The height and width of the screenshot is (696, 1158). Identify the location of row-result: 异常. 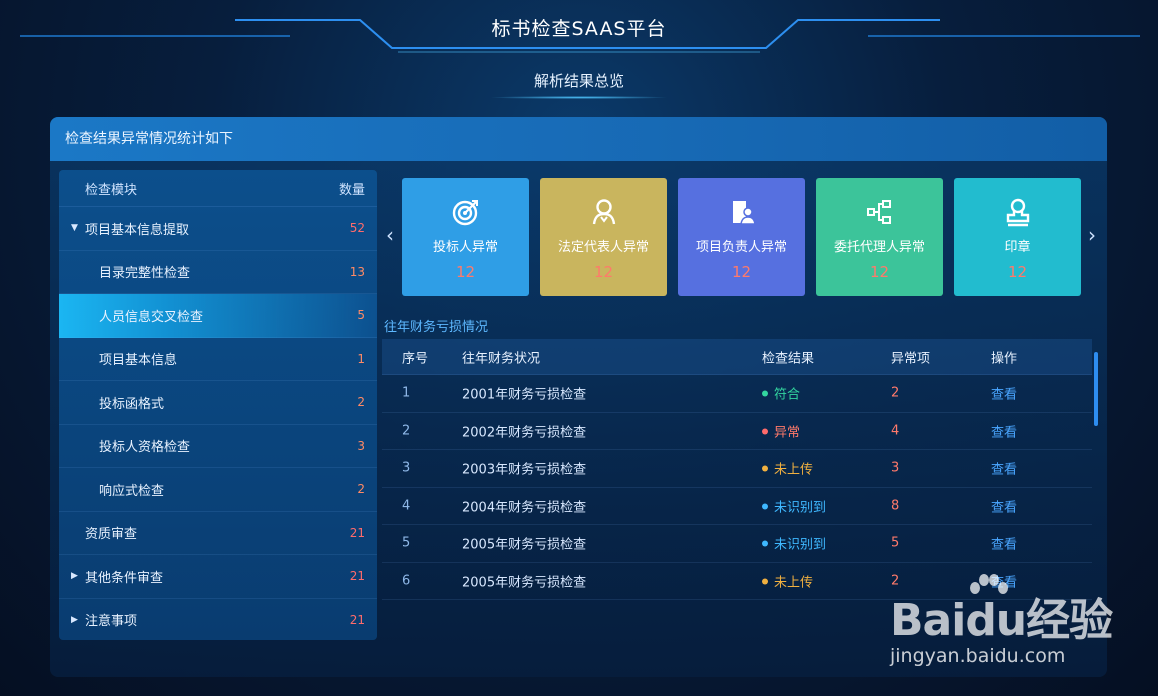
(781, 430).